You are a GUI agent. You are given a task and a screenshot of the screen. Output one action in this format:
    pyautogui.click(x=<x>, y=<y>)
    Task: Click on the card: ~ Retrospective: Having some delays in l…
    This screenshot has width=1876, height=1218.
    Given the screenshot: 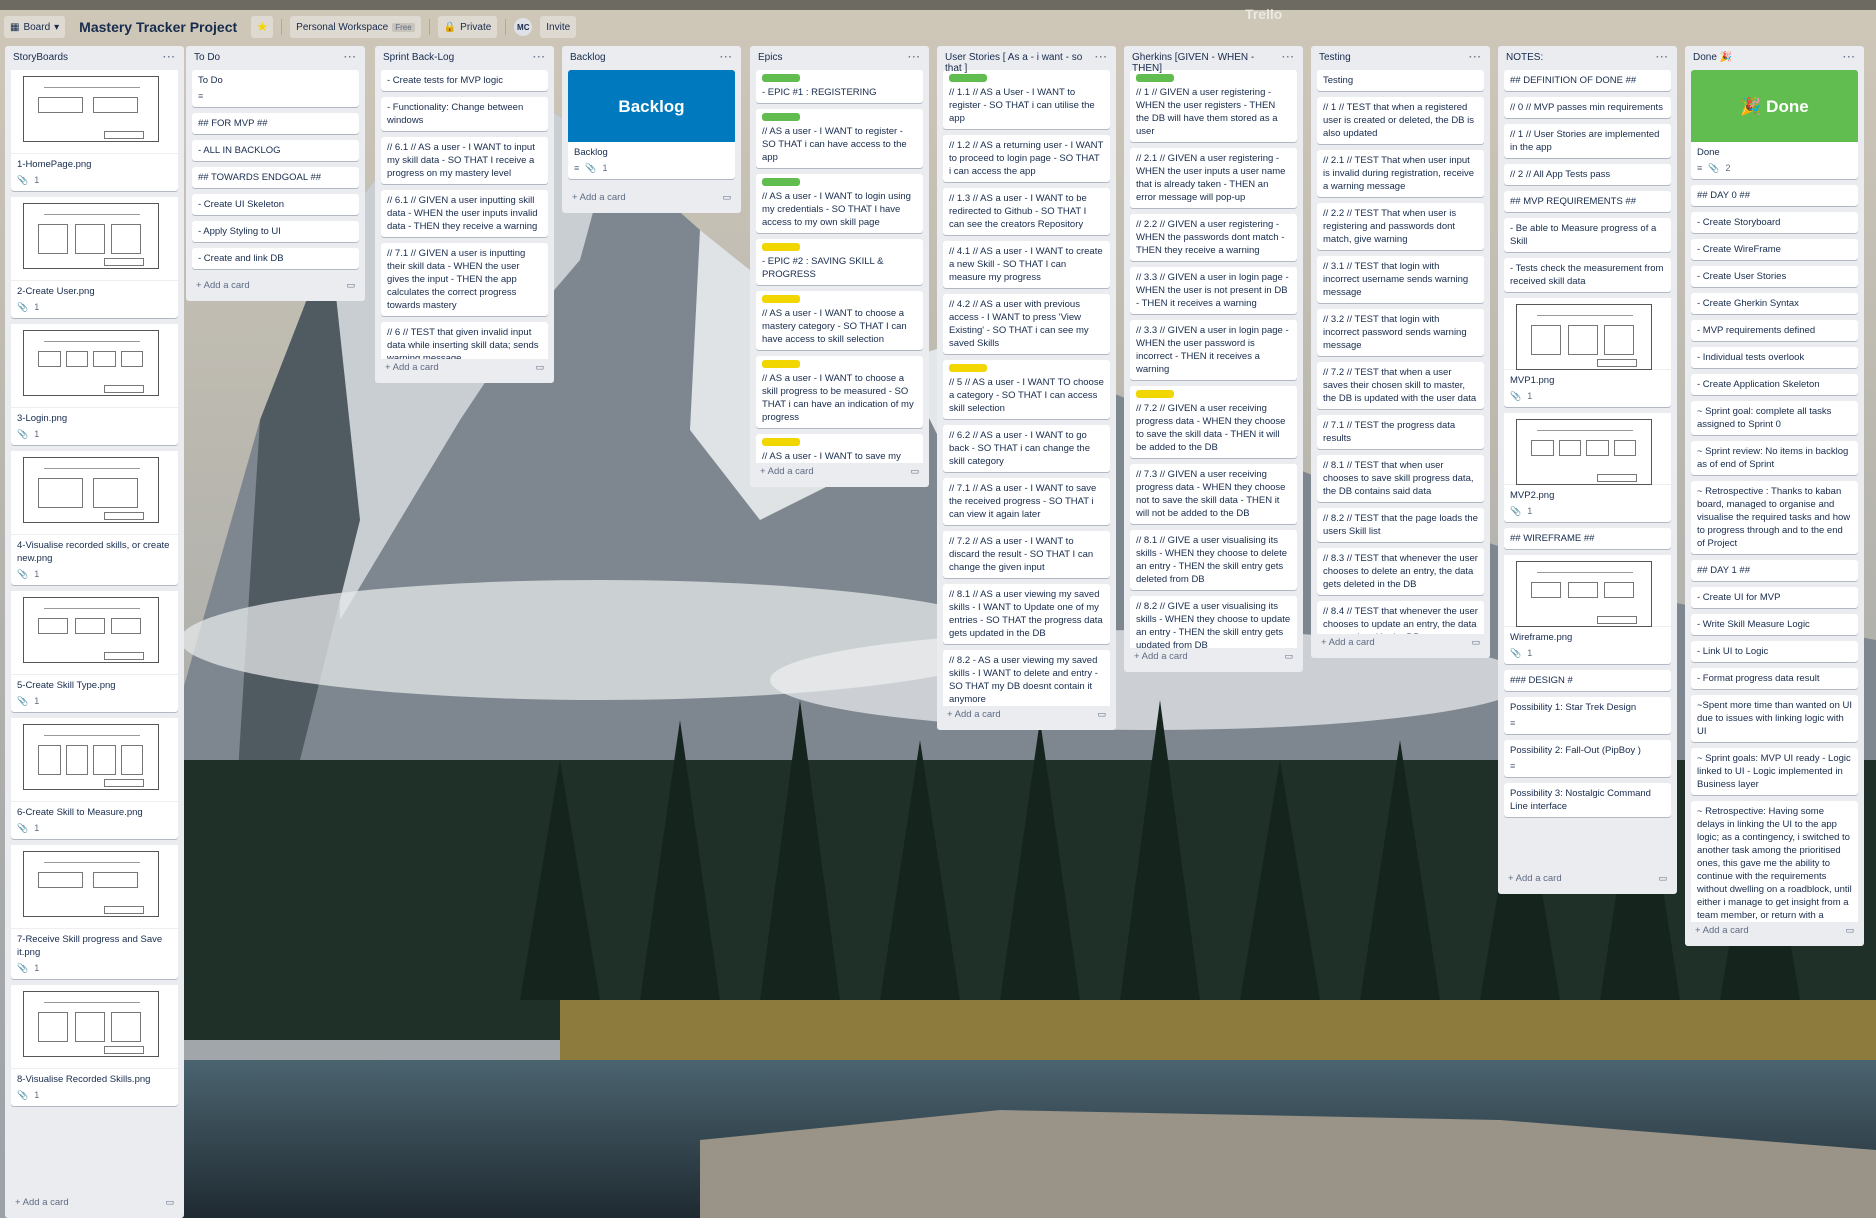 What is the action you would take?
    pyautogui.click(x=1774, y=861)
    